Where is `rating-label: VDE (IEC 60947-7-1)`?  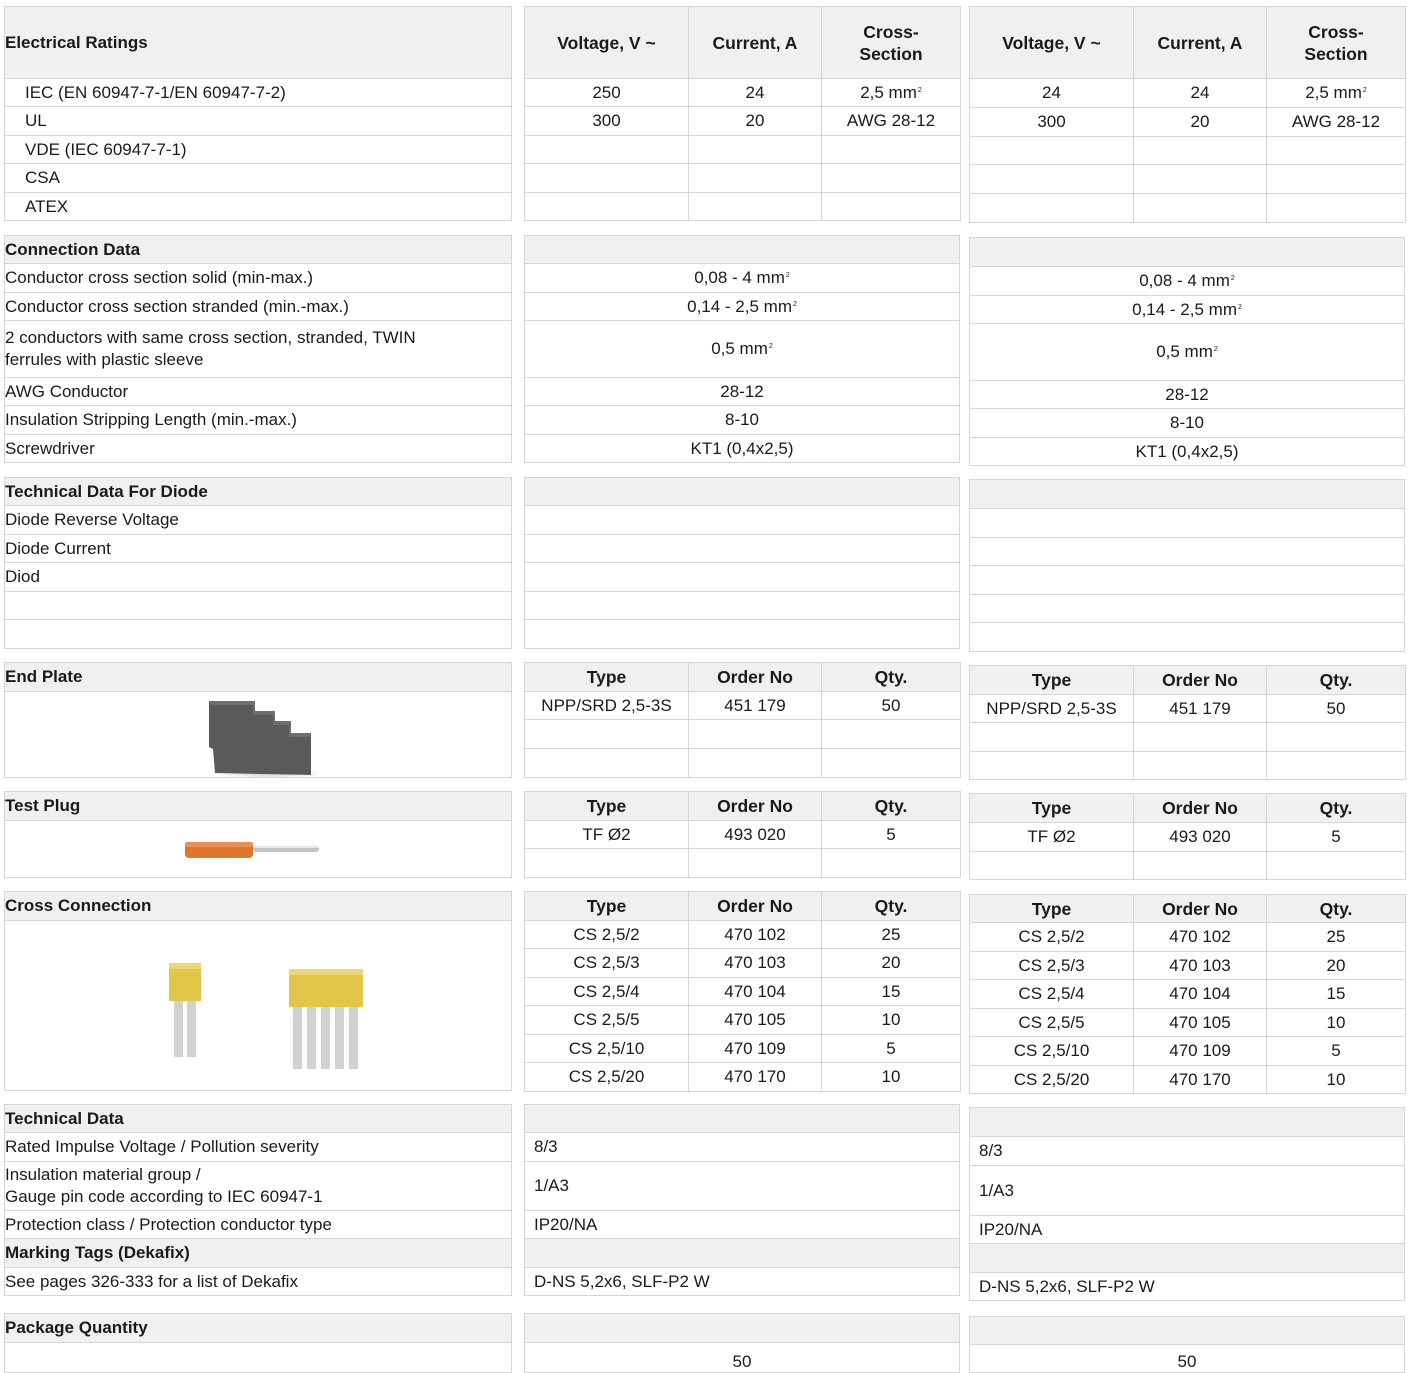
rating-label: VDE (IEC 60947-7-1) is located at coordinates (258, 149).